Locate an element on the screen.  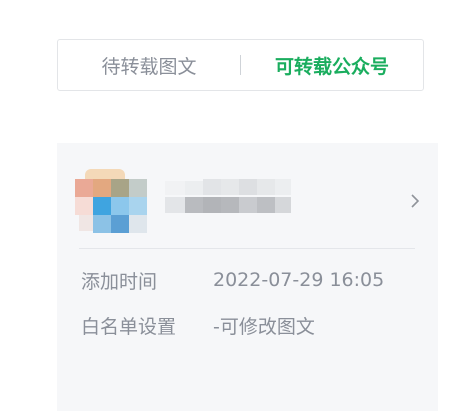
account-name-pixels is located at coordinates (230, 199).